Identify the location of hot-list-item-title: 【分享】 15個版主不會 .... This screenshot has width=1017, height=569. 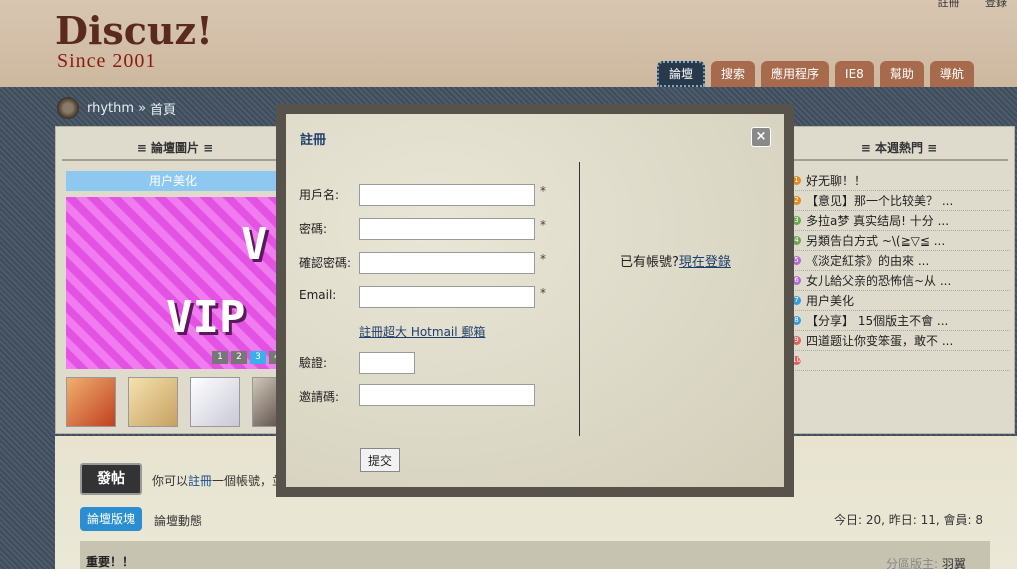
(877, 320).